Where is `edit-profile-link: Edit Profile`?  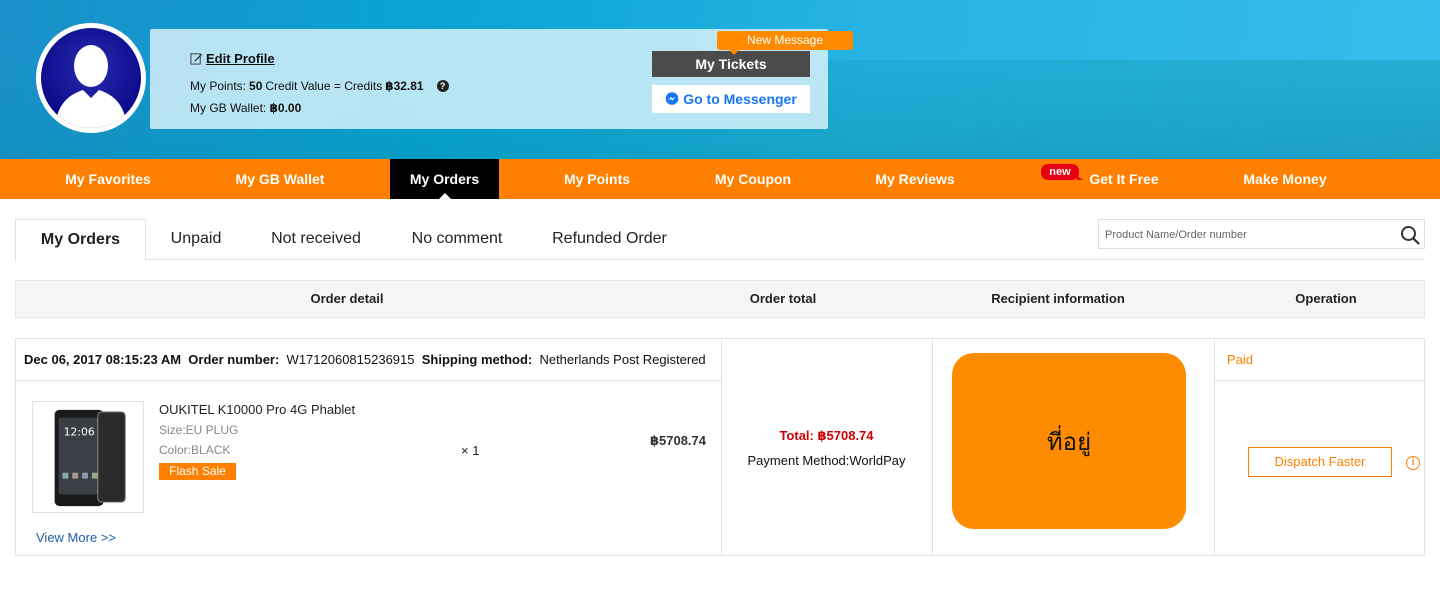 edit-profile-link: Edit Profile is located at coordinates (232, 58).